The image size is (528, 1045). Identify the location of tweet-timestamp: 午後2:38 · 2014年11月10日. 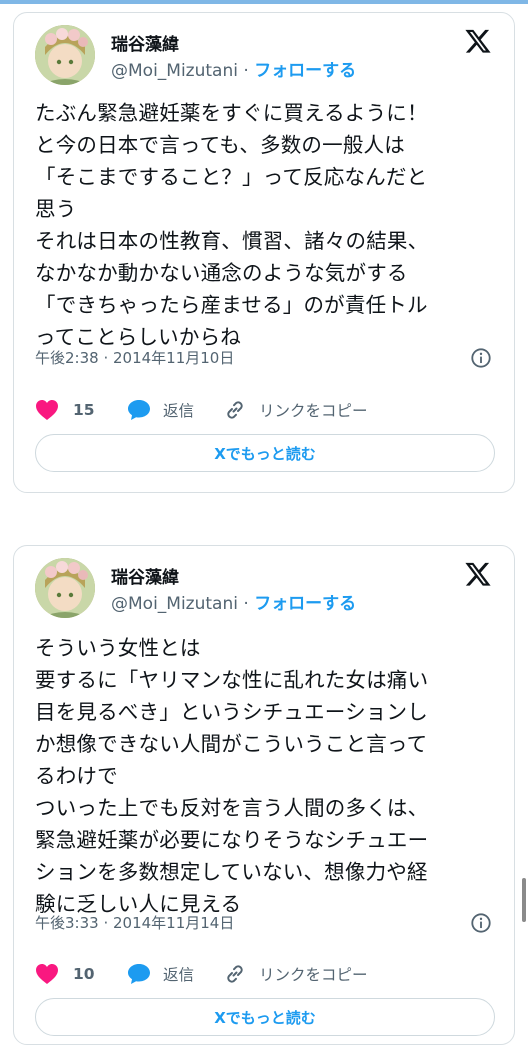
(134, 357).